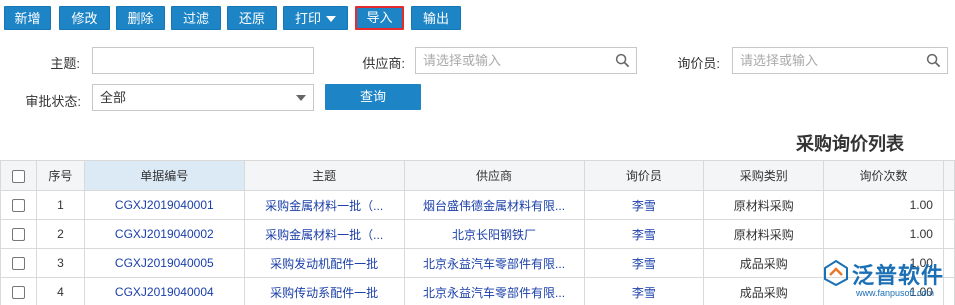  What do you see at coordinates (84, 18) in the screenshot?
I see `edit-button: 修改` at bounding box center [84, 18].